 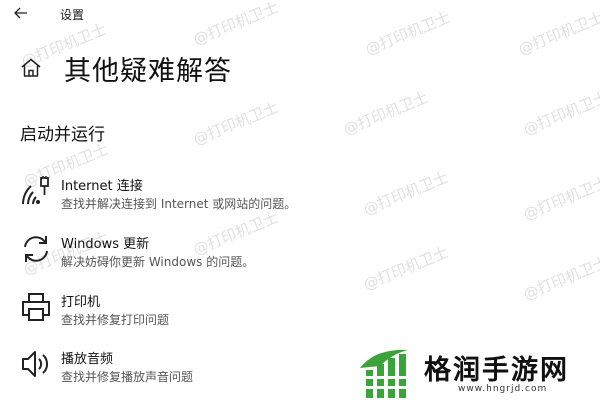 I want to click on item-description: 查找并修复播放声音问题, so click(x=127, y=377).